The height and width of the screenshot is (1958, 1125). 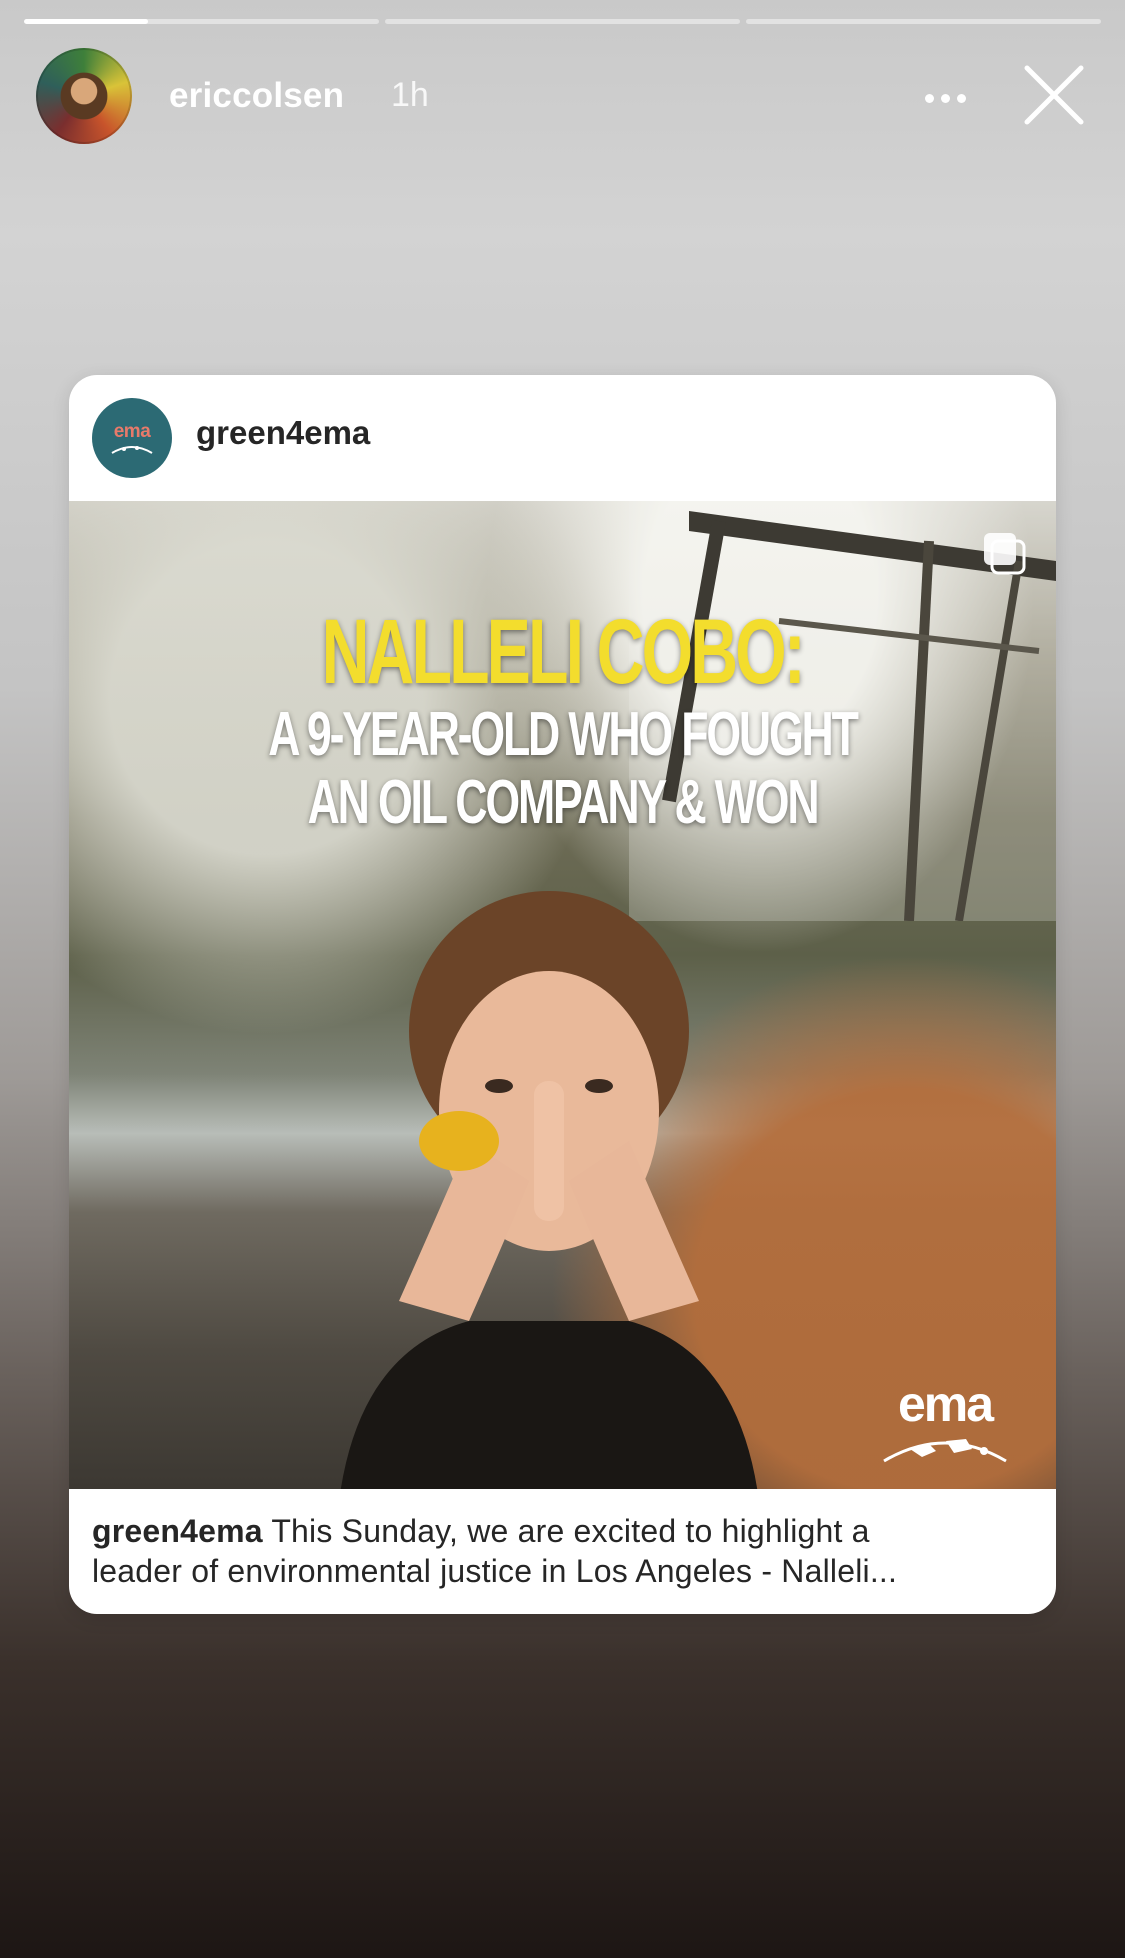 I want to click on post-avatar: ema, so click(x=132, y=438).